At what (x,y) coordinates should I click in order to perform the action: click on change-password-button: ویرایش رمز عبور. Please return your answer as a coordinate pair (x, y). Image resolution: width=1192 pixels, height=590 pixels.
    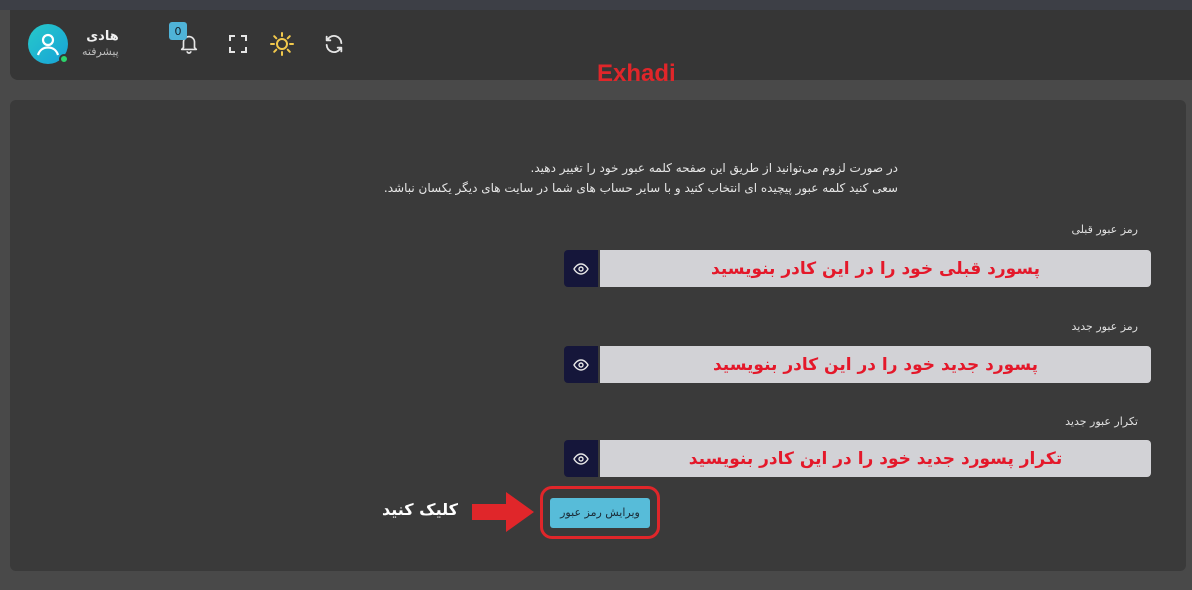
    Looking at the image, I should click on (600, 512).